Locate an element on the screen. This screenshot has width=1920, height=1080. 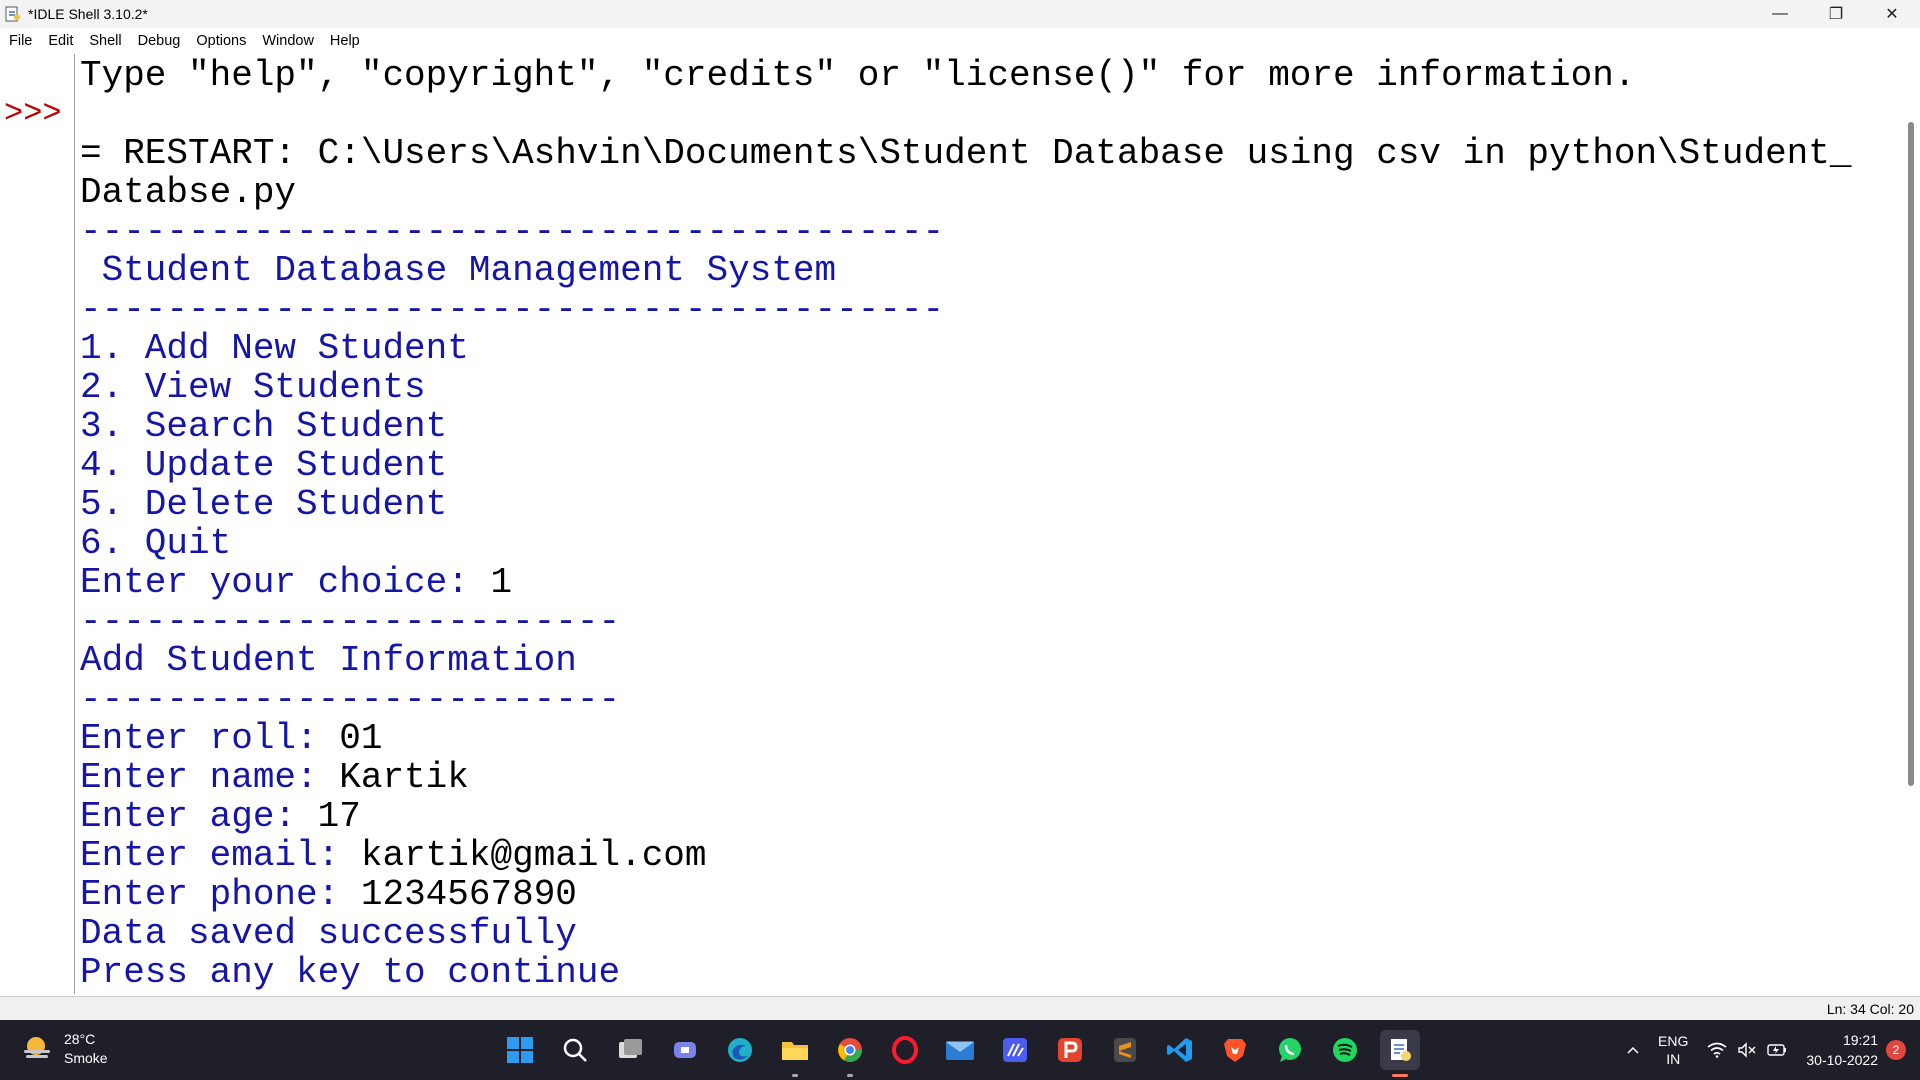
cursor-position: Ln: 34 Col: 20 is located at coordinates (1870, 1009).